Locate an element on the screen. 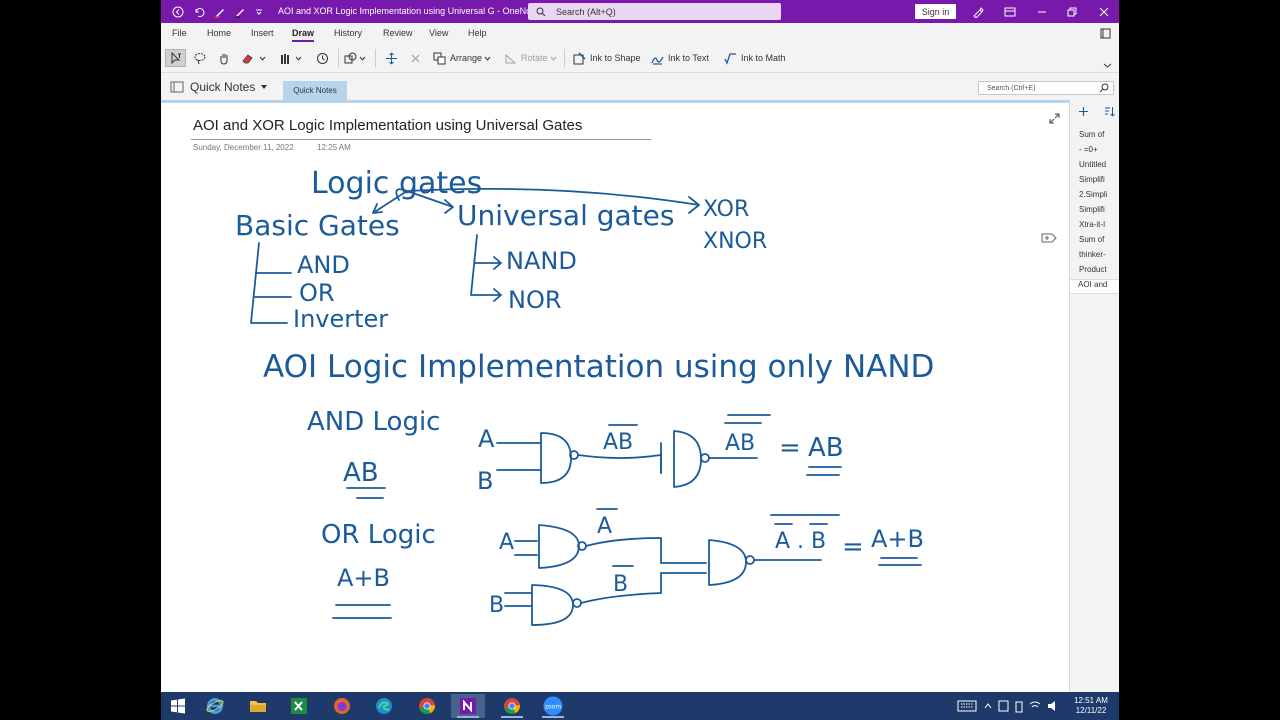 Image resolution: width=1280 pixels, height=720 pixels. sign-in-button: Sign in is located at coordinates (935, 11).